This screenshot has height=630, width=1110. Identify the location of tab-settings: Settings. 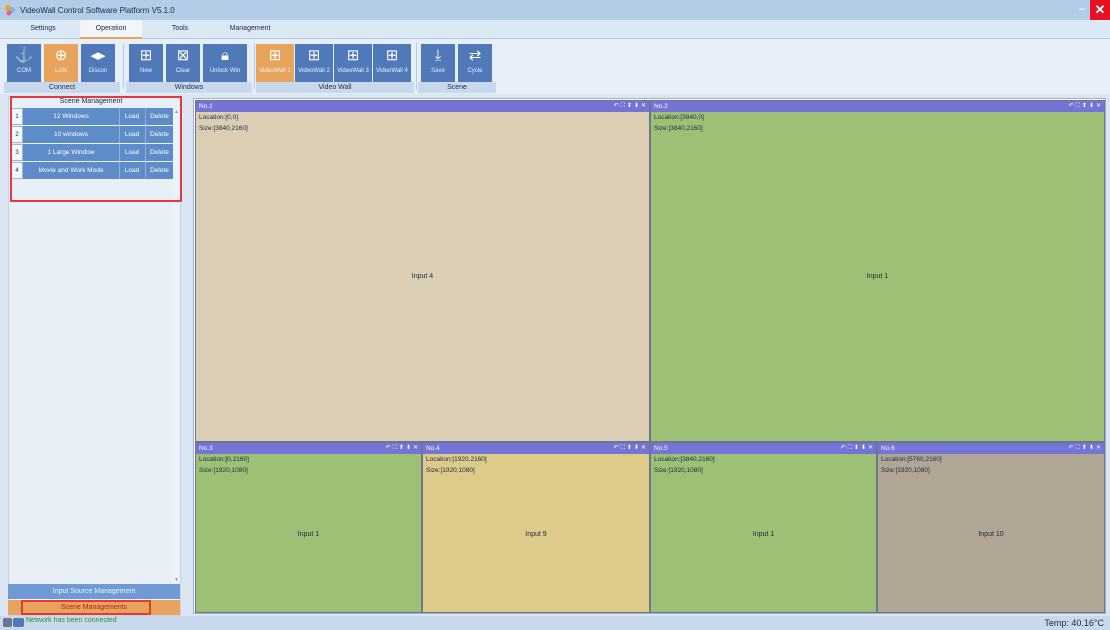
(43, 29).